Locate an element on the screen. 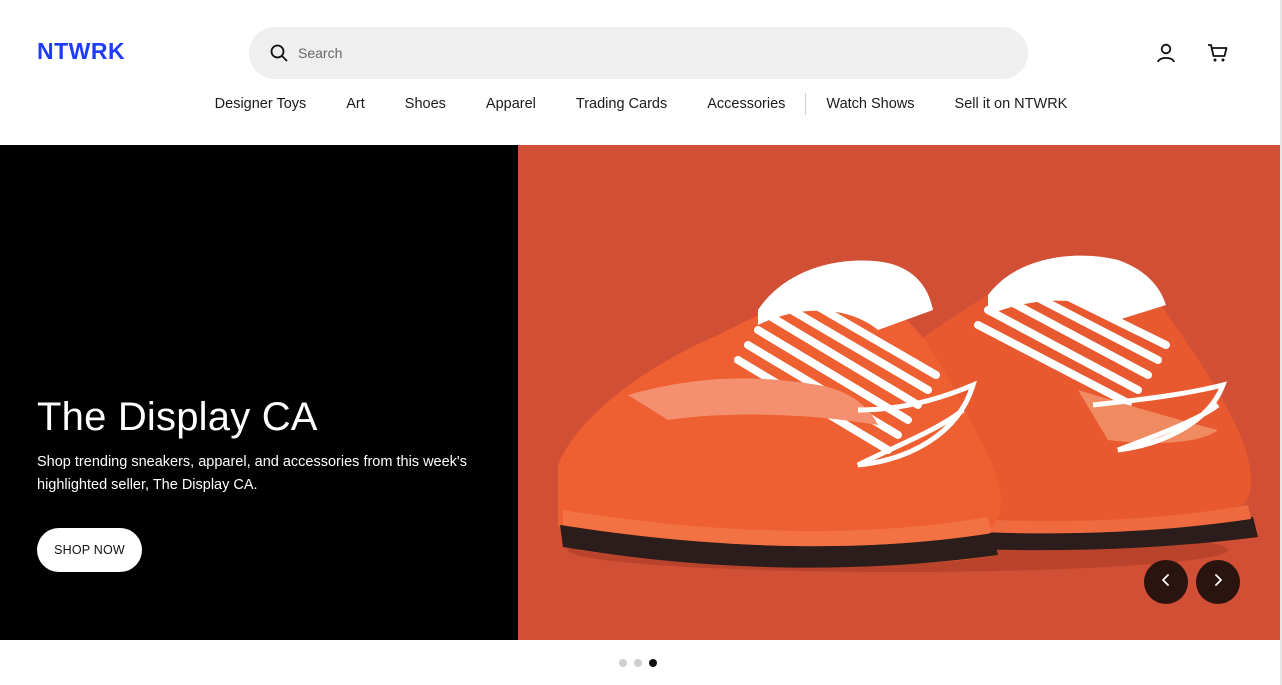 Image resolution: width=1282 pixels, height=685 pixels. hero-title: The Display CA is located at coordinates (177, 417).